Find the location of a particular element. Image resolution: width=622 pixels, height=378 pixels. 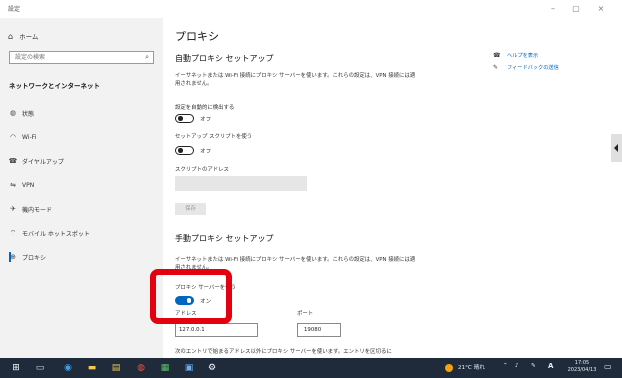

maximize-button: ▢ is located at coordinates (576, 9).